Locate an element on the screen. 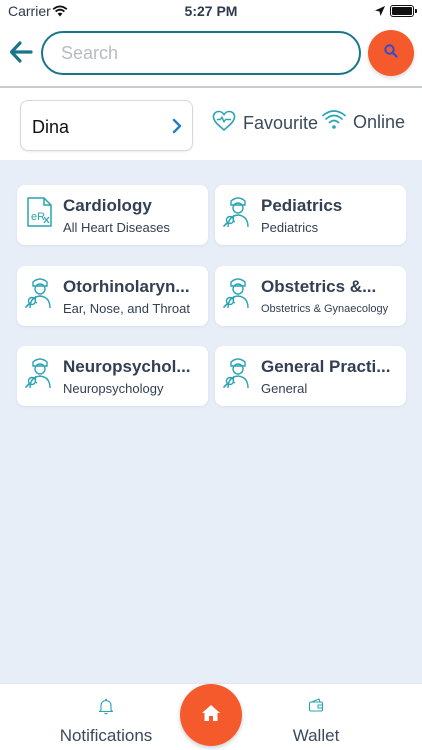 The height and width of the screenshot is (750, 422). bell-icon is located at coordinates (106, 709).